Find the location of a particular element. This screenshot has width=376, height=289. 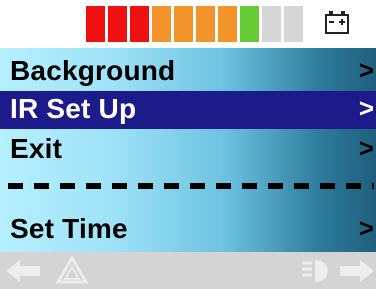

menu-item-ir-set-up: IR Set Up > is located at coordinates (188, 110).